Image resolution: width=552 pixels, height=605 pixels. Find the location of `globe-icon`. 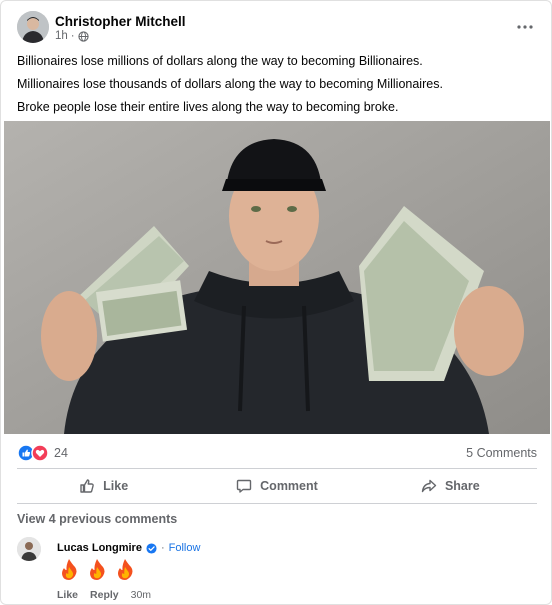

globe-icon is located at coordinates (83, 36).